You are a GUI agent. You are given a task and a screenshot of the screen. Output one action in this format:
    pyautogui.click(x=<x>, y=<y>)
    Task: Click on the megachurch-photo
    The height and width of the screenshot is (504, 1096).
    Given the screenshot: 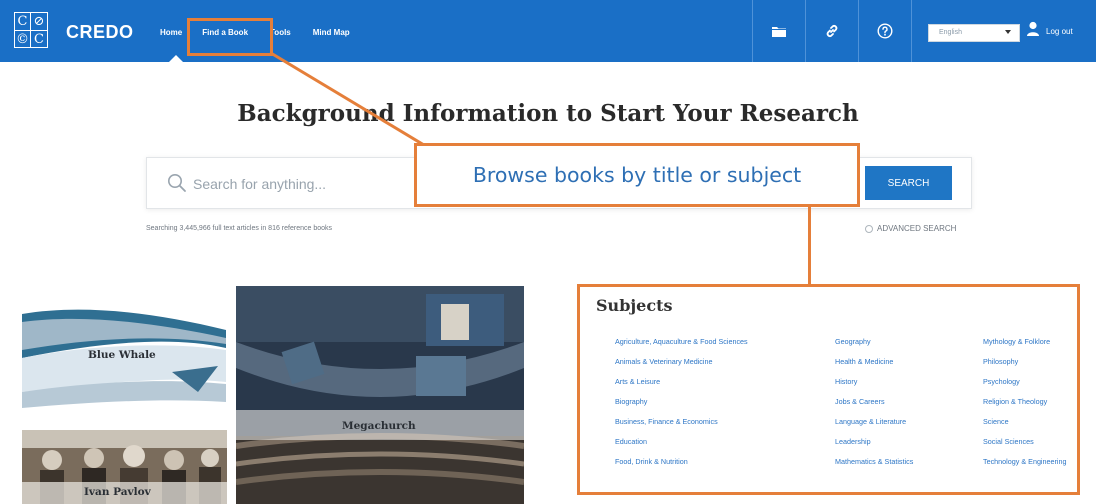 What is the action you would take?
    pyautogui.click(x=380, y=395)
    